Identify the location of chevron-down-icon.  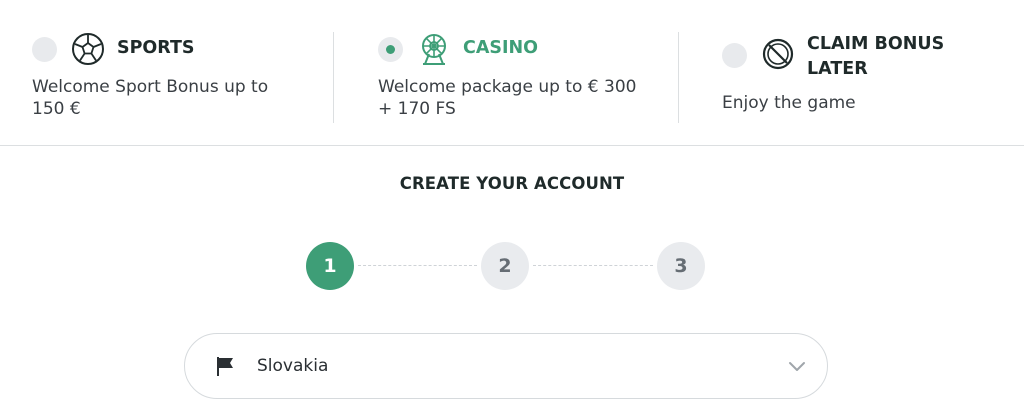
(797, 366).